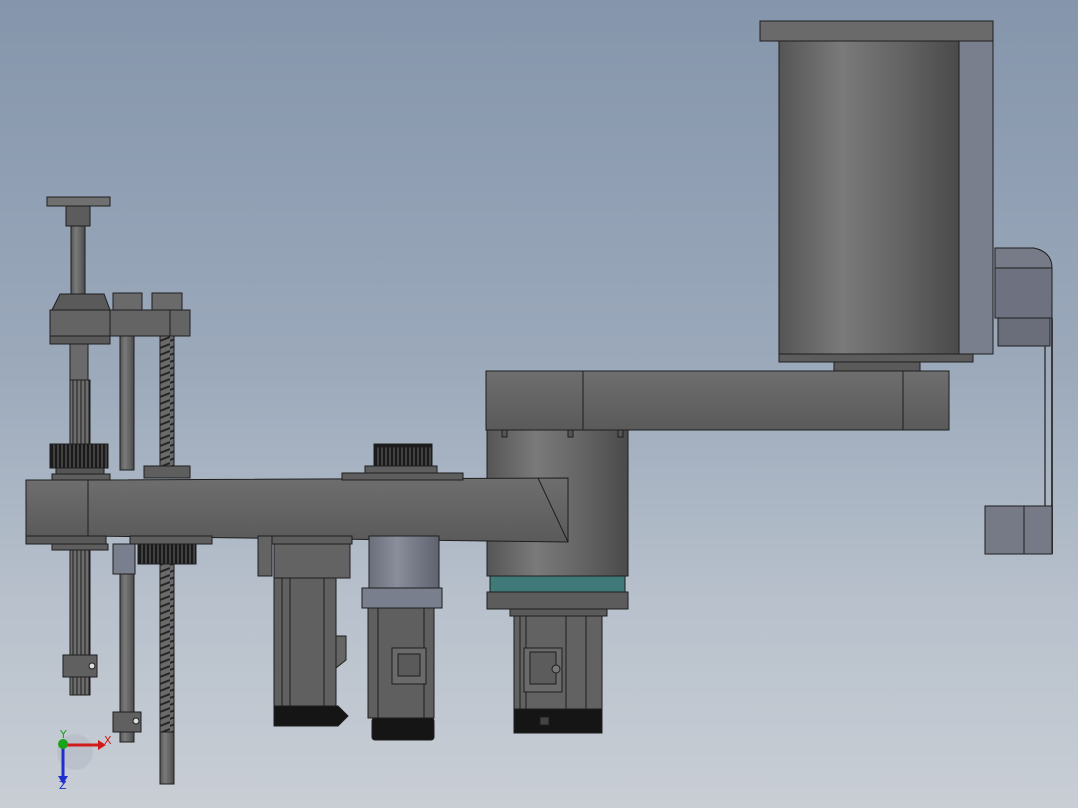  I want to click on coordinate-triad-icon: X Y Z, so click(84, 760).